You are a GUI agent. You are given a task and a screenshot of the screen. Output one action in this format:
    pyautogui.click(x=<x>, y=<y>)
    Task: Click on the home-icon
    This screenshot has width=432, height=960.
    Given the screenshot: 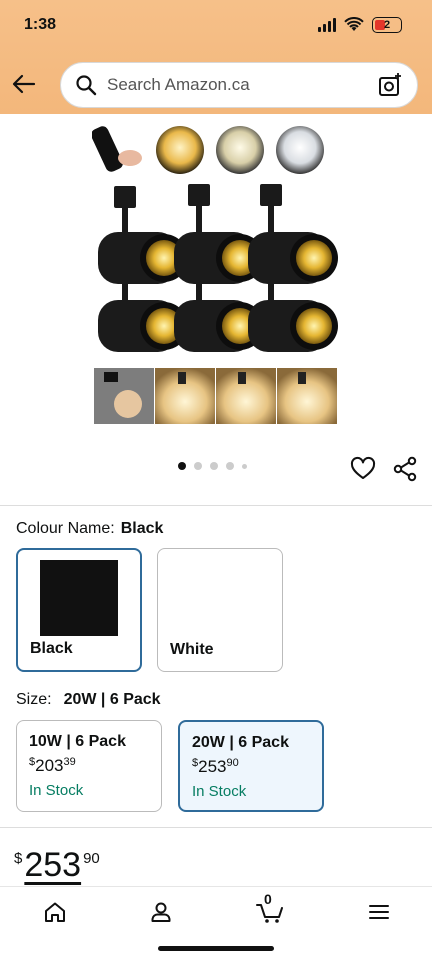 What is the action you would take?
    pyautogui.click(x=55, y=912)
    